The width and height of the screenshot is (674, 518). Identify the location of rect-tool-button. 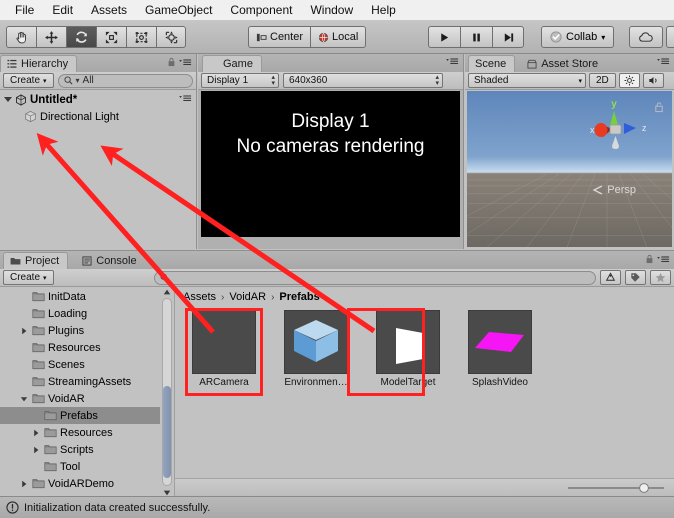
(141, 37).